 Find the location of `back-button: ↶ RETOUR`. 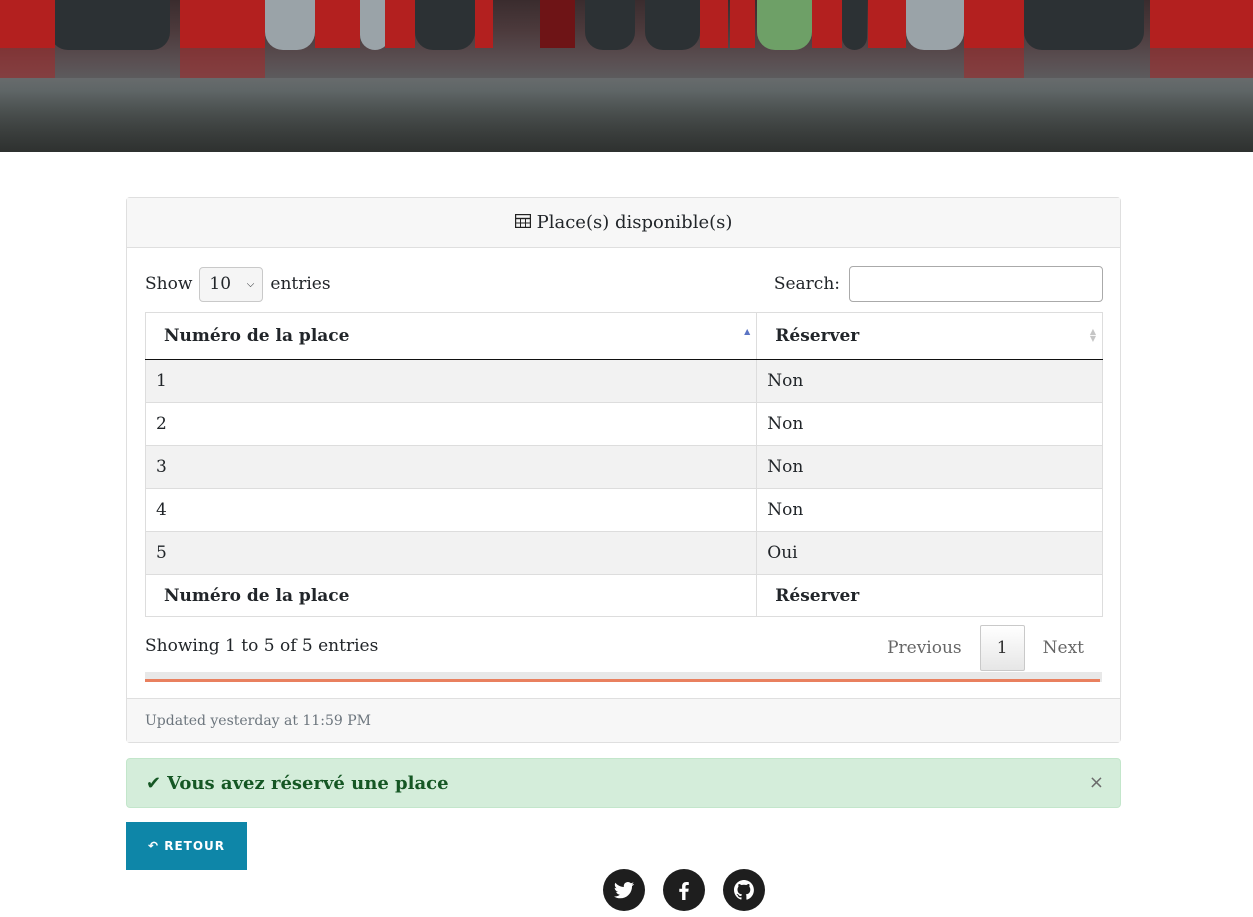

back-button: ↶ RETOUR is located at coordinates (186, 846).